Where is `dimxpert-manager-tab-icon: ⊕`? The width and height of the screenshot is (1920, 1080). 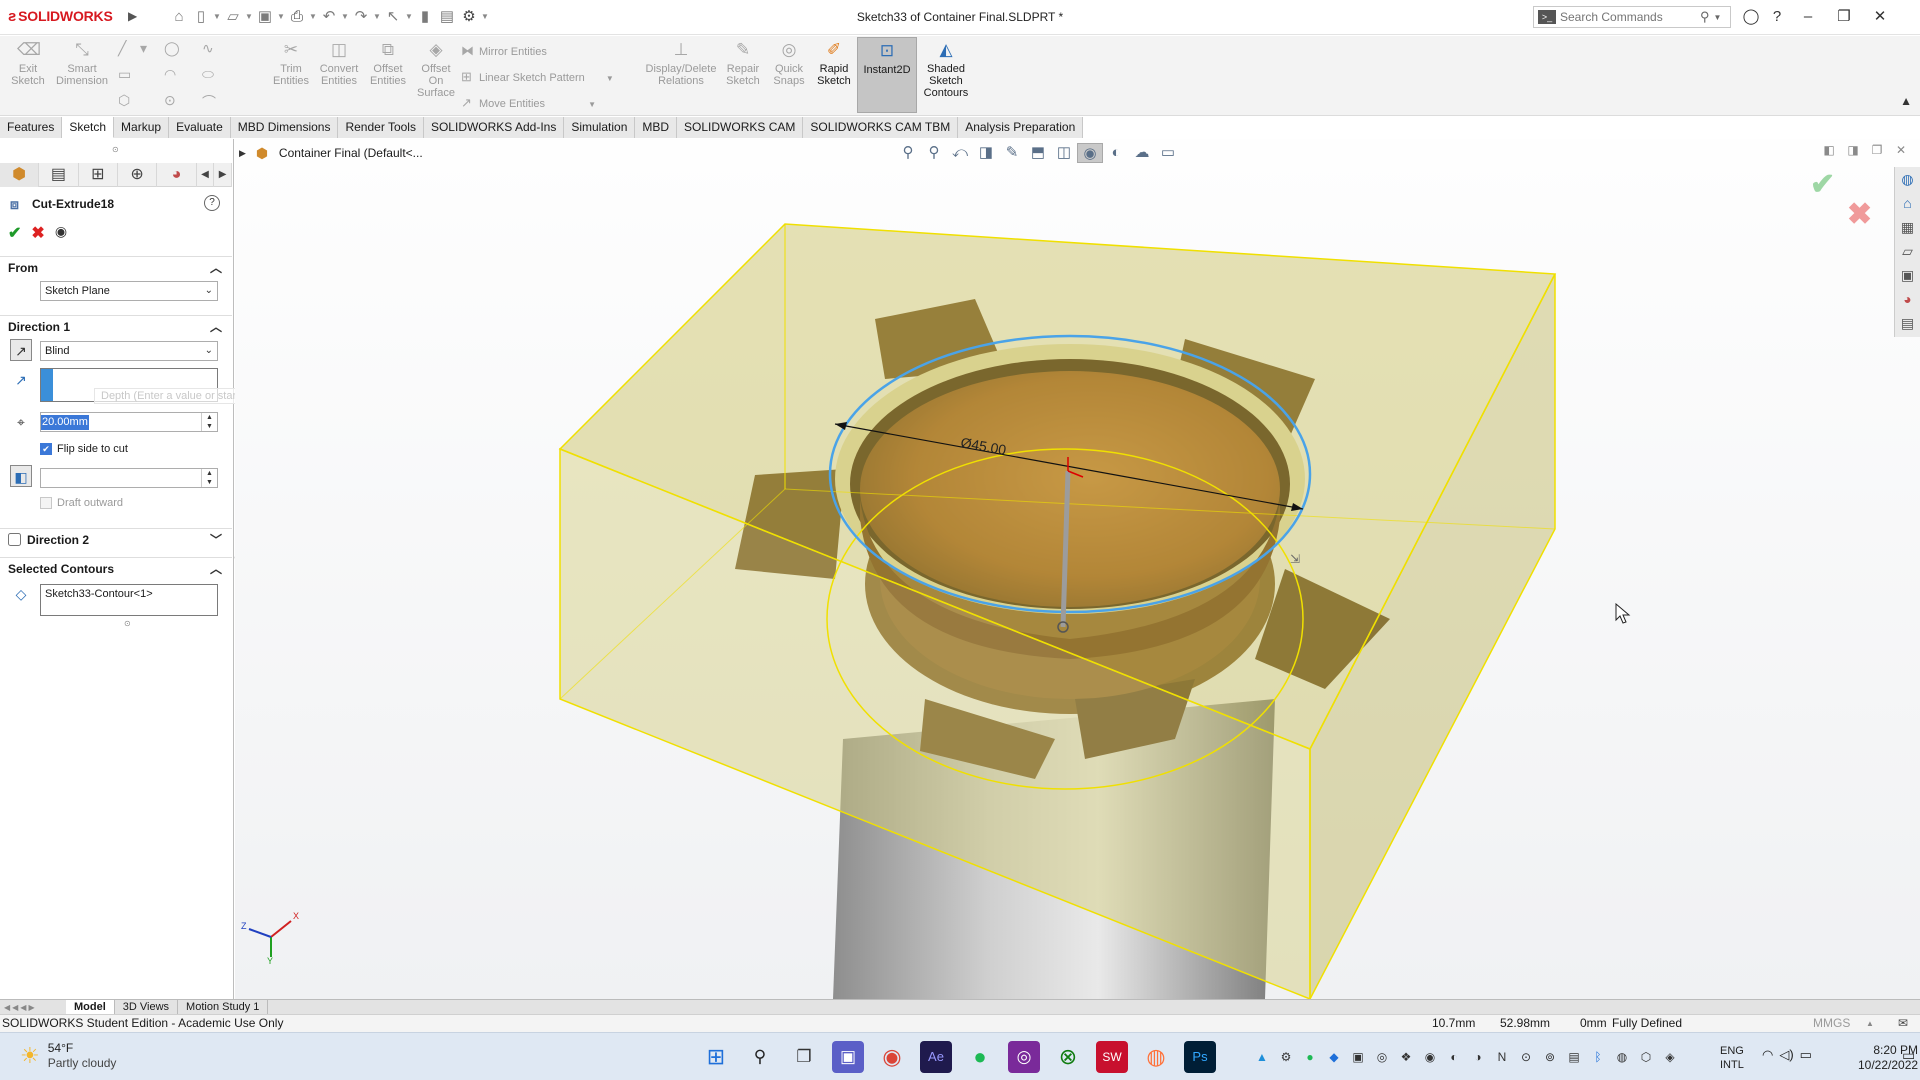
dimxpert-manager-tab-icon: ⊕ is located at coordinates (138, 175).